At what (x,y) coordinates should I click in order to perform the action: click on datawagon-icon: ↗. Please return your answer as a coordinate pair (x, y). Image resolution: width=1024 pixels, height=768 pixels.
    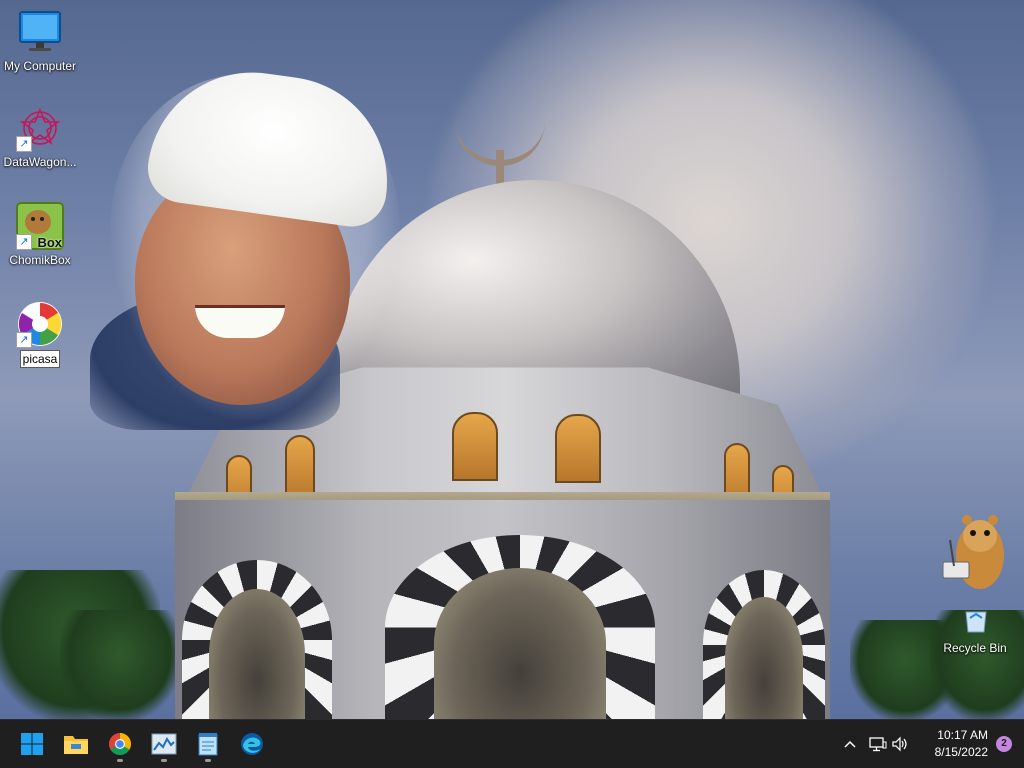
    Looking at the image, I should click on (40, 128).